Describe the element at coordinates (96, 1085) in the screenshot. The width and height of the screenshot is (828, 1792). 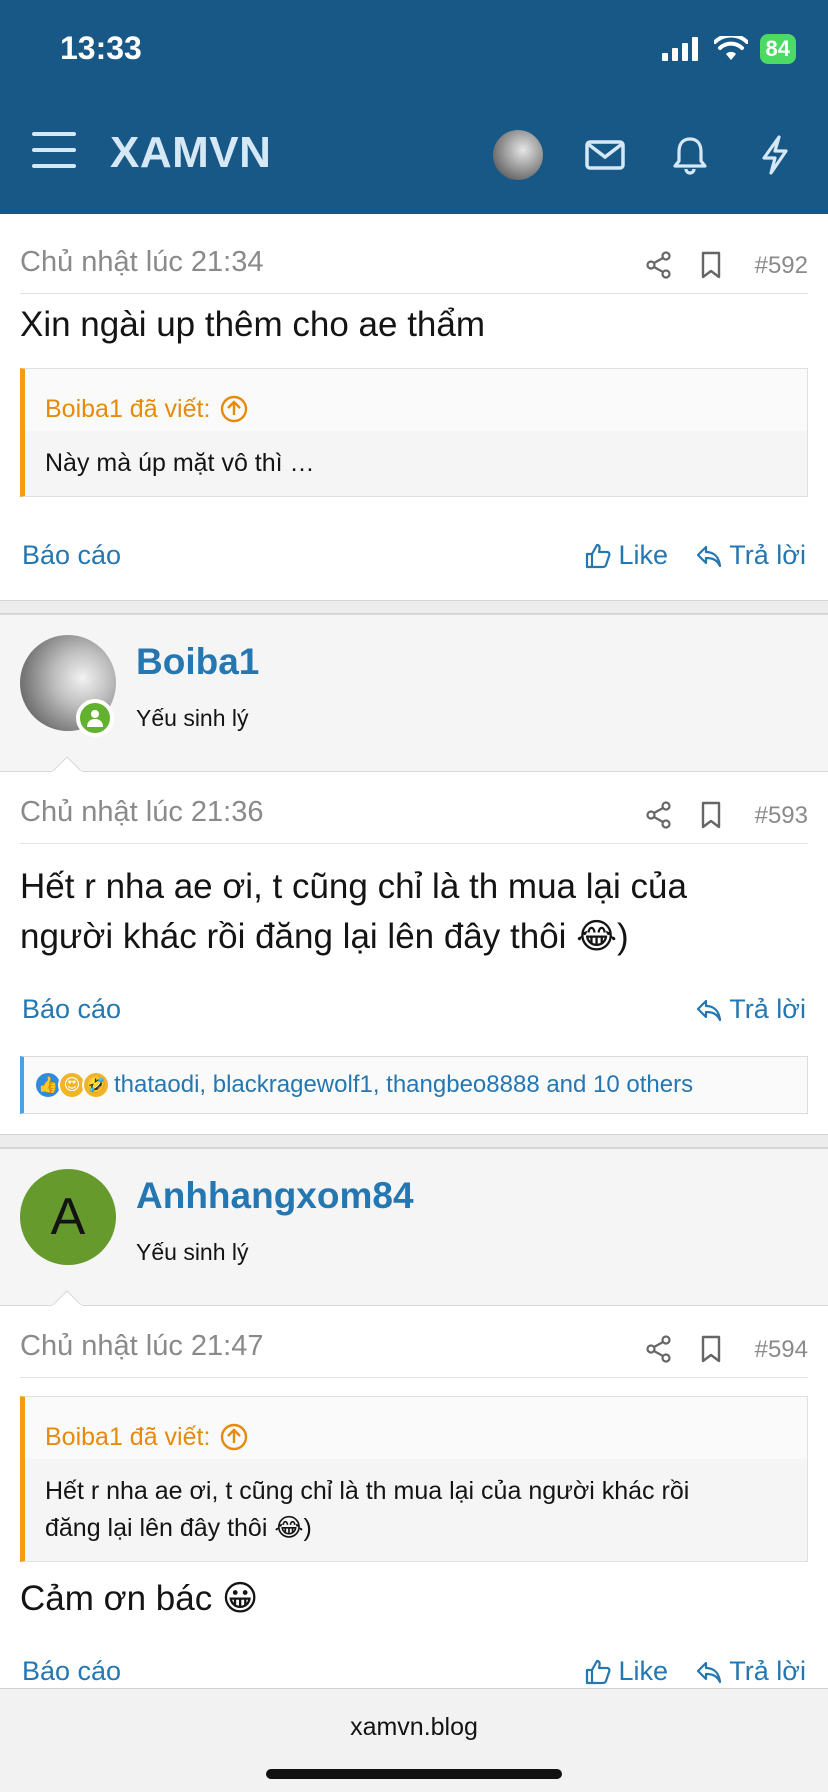
I see `haha-reaction-icon: 🤣` at that location.